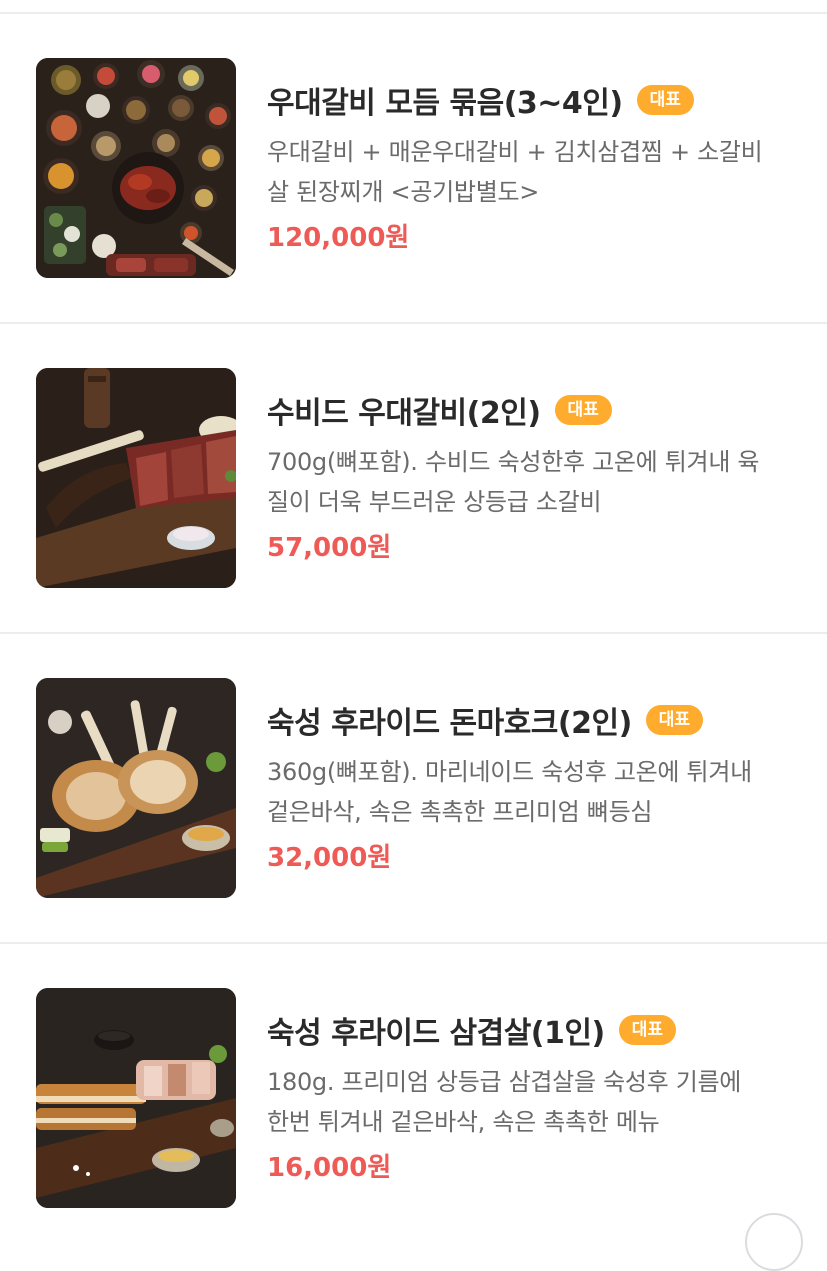 The height and width of the screenshot is (1271, 827). Describe the element at coordinates (460, 812) in the screenshot. I see `description-line: 겉은바삭, 속은 촉촉한 프리미엄 뼈등심` at that location.